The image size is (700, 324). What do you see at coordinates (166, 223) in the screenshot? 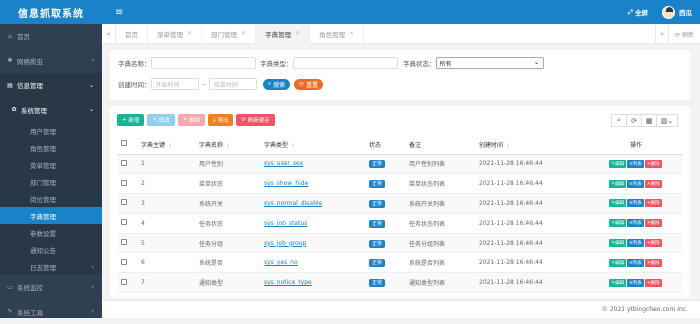
I see `dict-id: 4` at bounding box center [166, 223].